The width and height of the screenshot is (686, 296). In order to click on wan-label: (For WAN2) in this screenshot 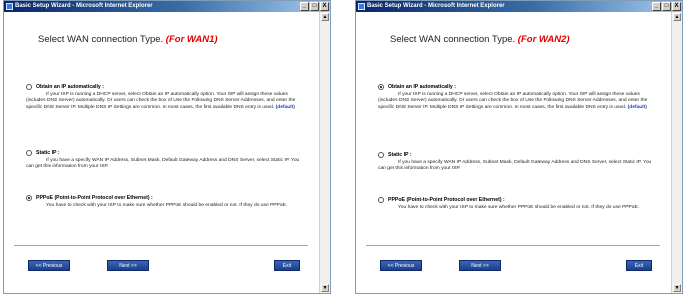, I will do `click(543, 39)`.